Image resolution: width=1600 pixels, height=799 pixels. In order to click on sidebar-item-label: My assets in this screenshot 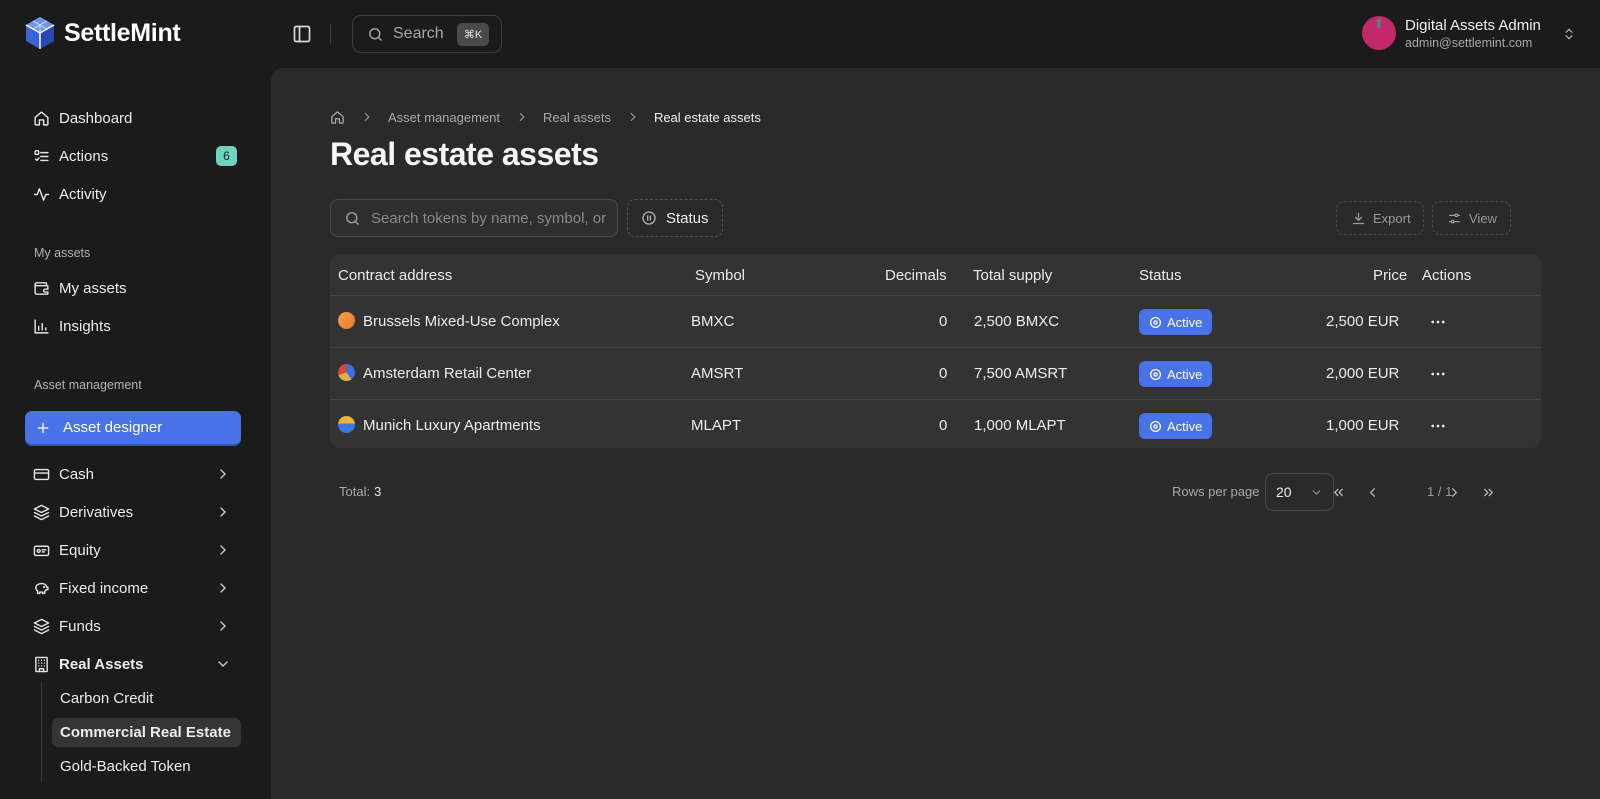, I will do `click(93, 288)`.